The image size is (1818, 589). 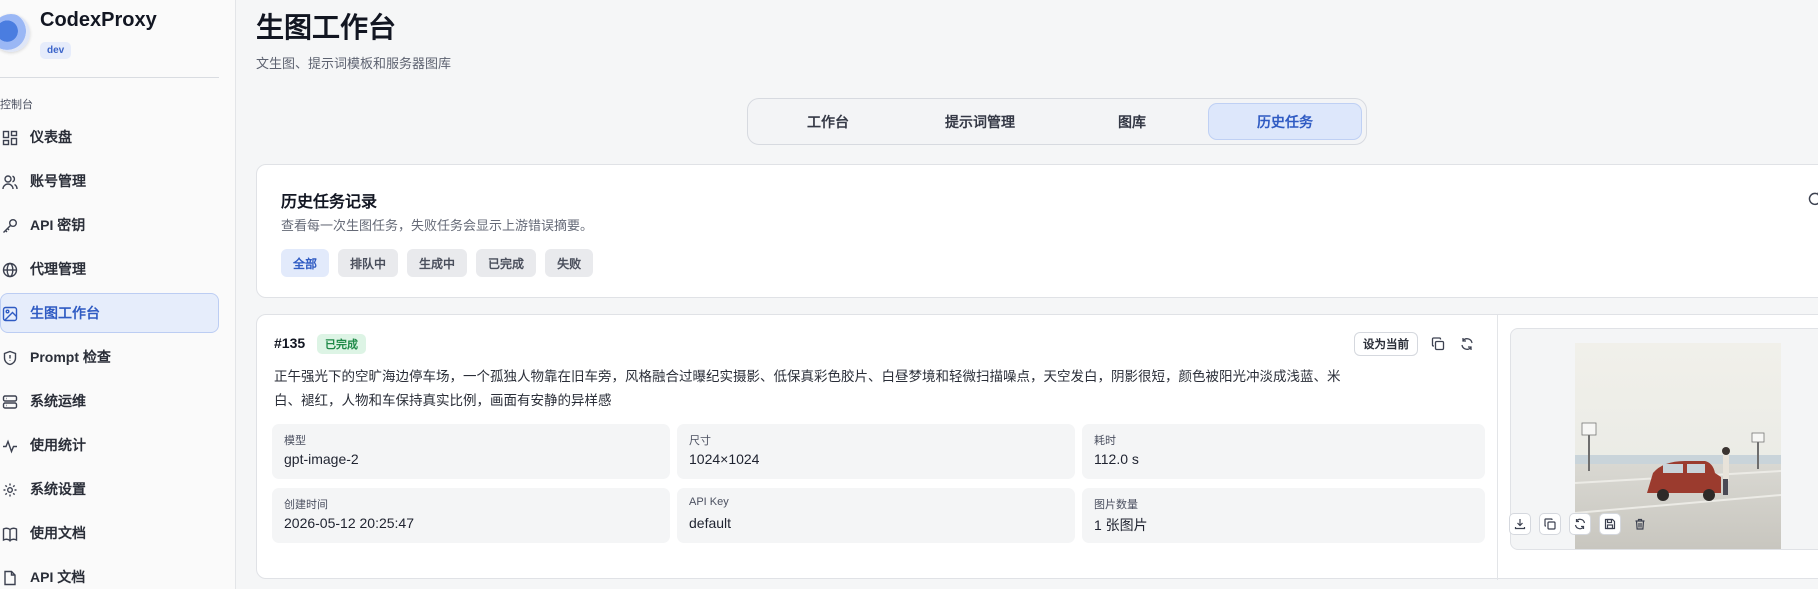 I want to click on sidebar-item-ops: 系统运维, so click(x=109, y=401).